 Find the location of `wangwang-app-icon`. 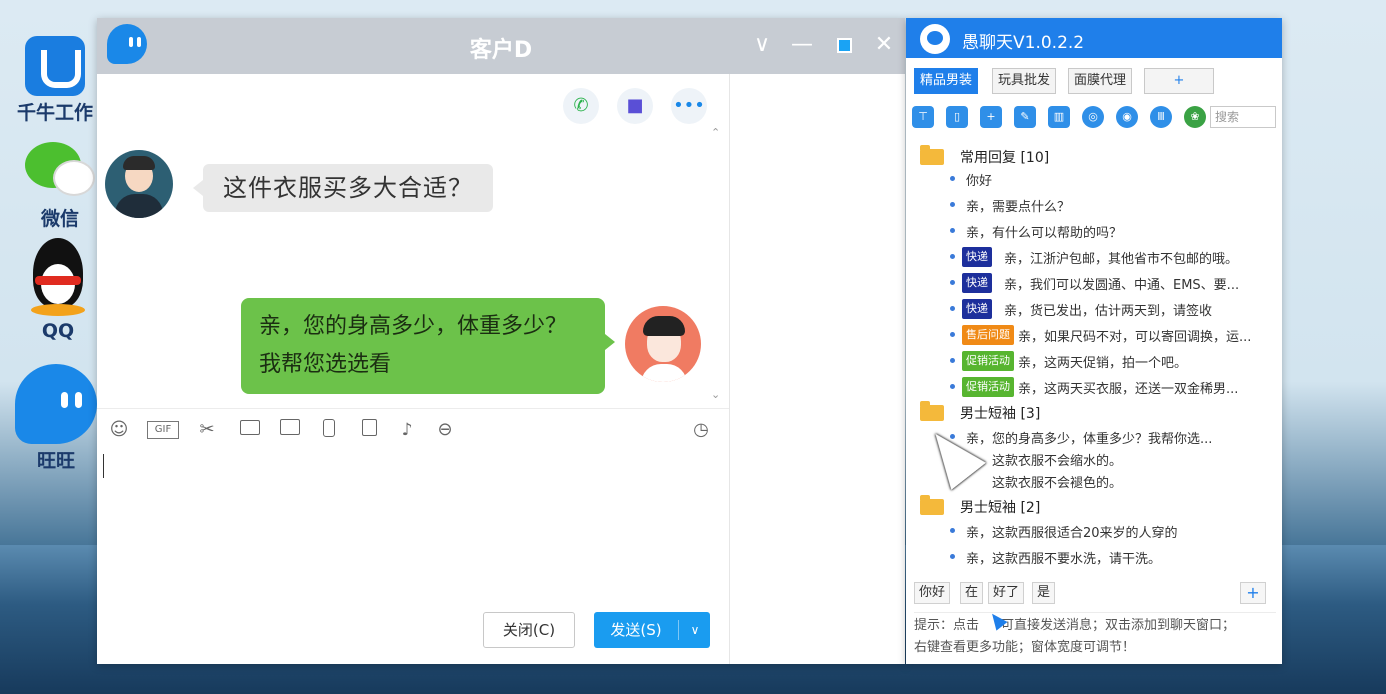

wangwang-app-icon is located at coordinates (56, 404).